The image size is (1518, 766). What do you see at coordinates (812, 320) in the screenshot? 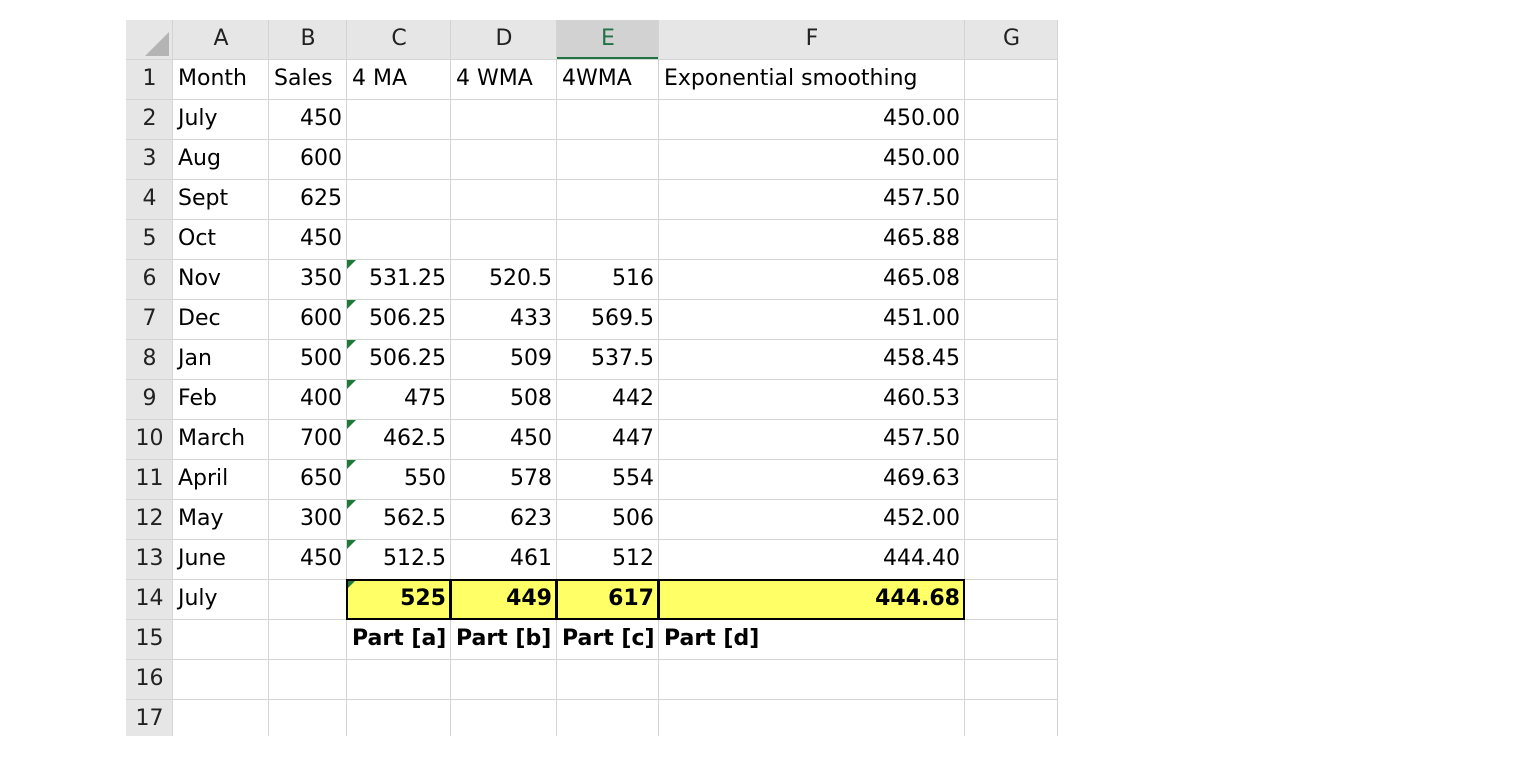
I see `cell-f7: 451.00` at bounding box center [812, 320].